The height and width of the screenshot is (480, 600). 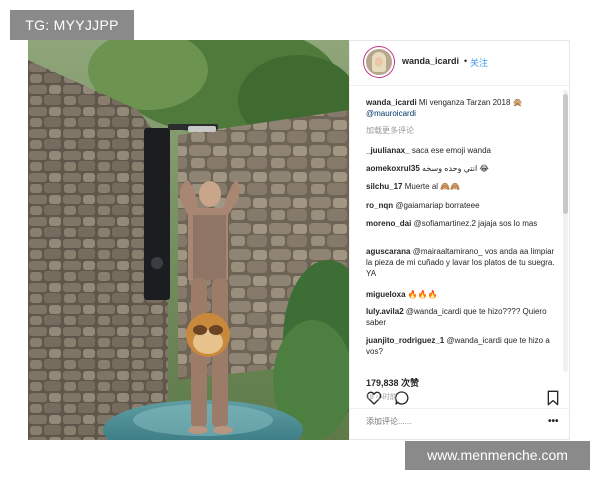 What do you see at coordinates (475, 223) in the screenshot?
I see `comment-text: @sofiamartinez.2 jajaja sos lo mas` at bounding box center [475, 223].